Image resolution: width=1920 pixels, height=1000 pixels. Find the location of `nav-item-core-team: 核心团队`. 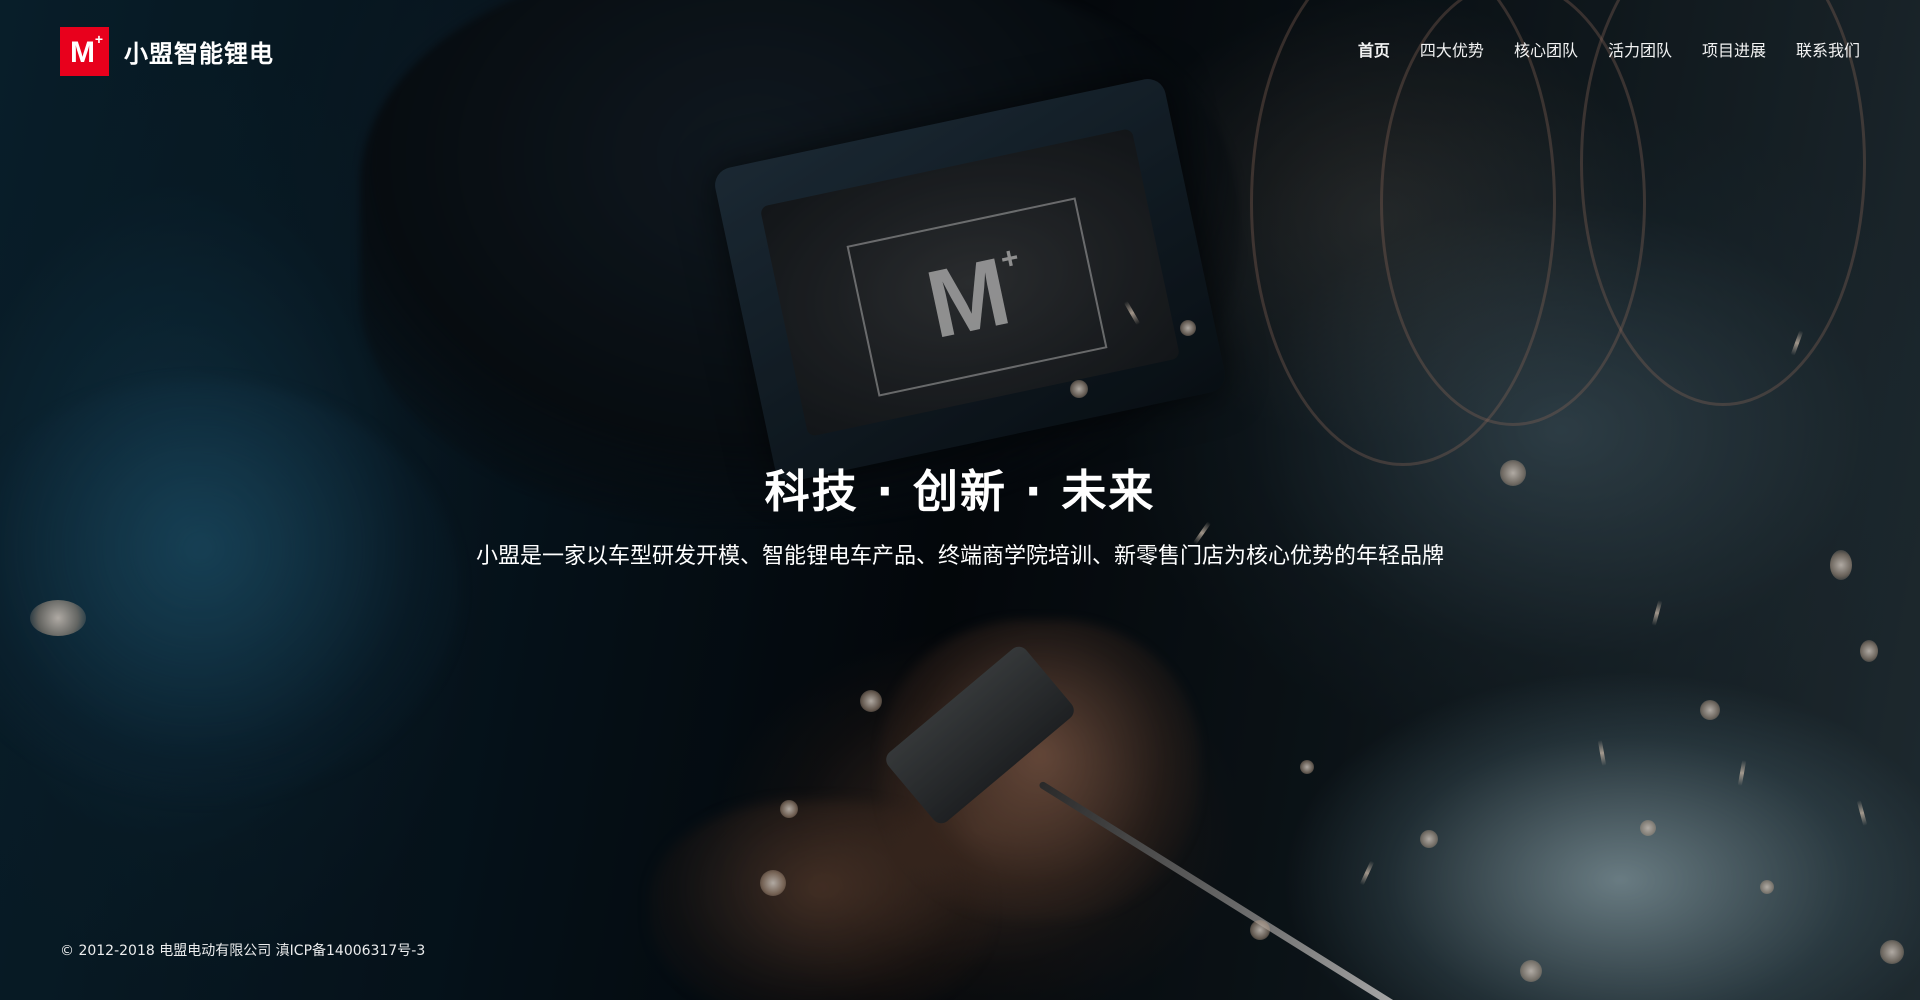

nav-item-core-team: 核心团队 is located at coordinates (1546, 49).